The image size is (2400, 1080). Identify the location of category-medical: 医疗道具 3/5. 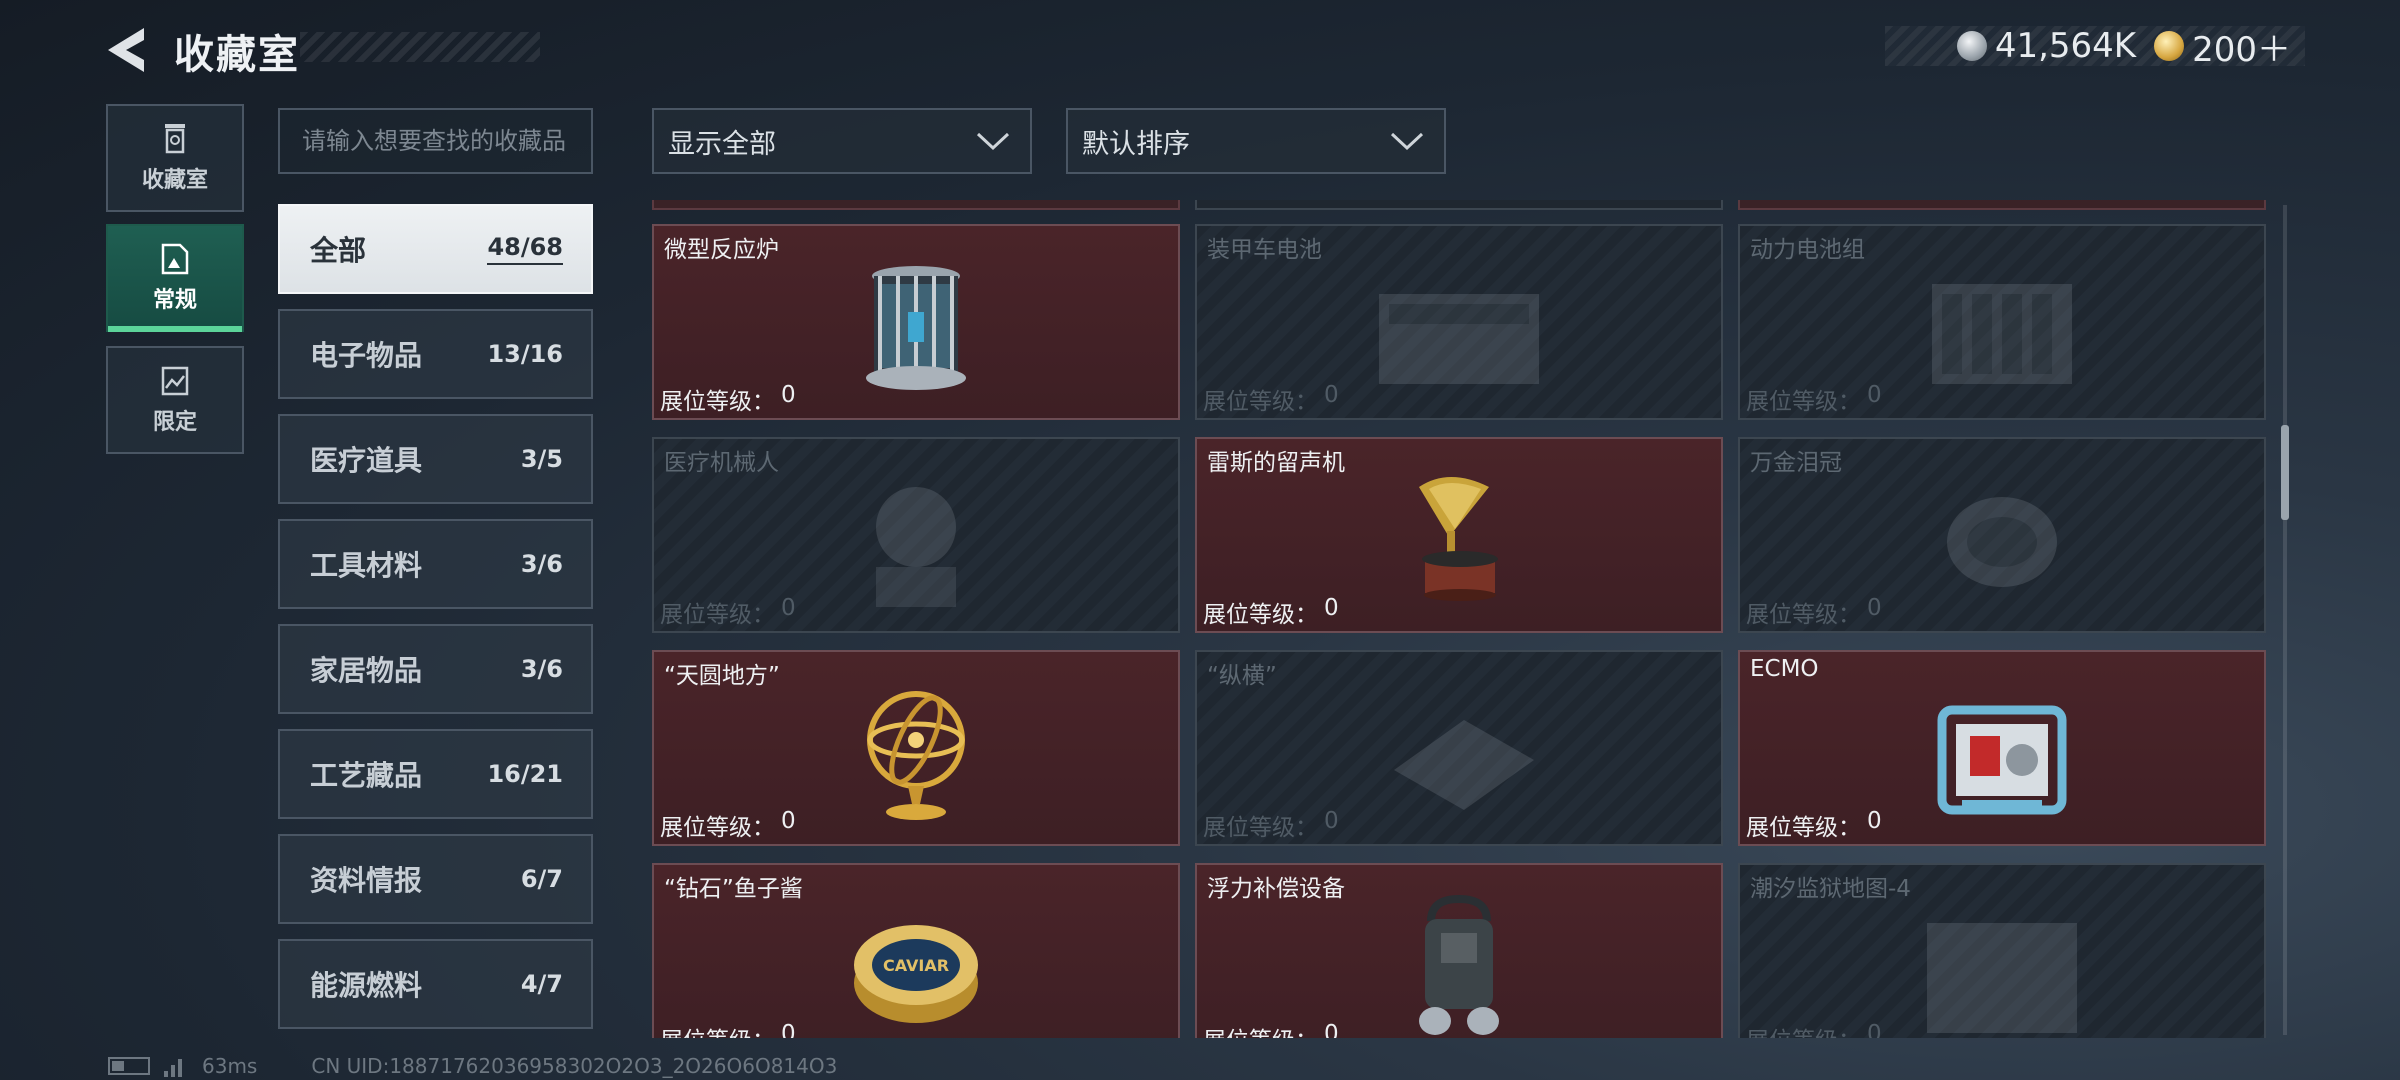
(435, 459).